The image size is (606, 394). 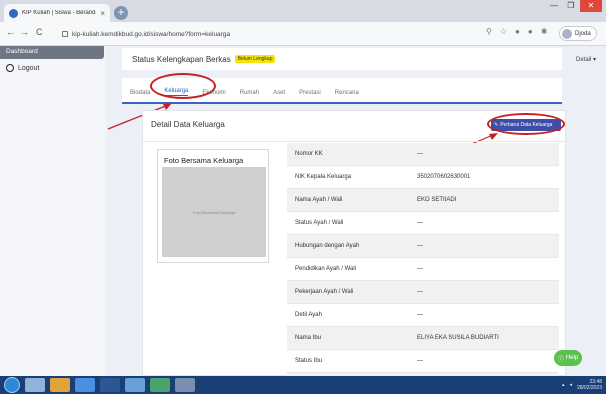 I want to click on status-card: Status Kelengkapan Berkas Belum Lengkap, so click(x=342, y=59).